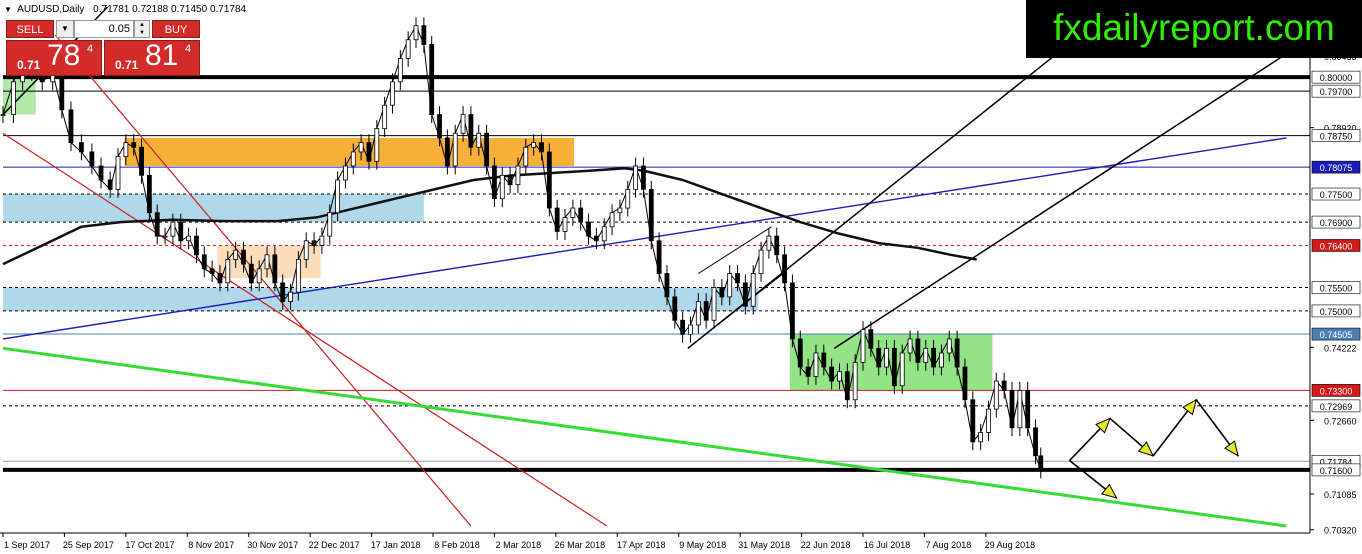 The height and width of the screenshot is (554, 1362). Describe the element at coordinates (1336, 223) in the screenshot. I see `level-label: 0.76900` at that location.